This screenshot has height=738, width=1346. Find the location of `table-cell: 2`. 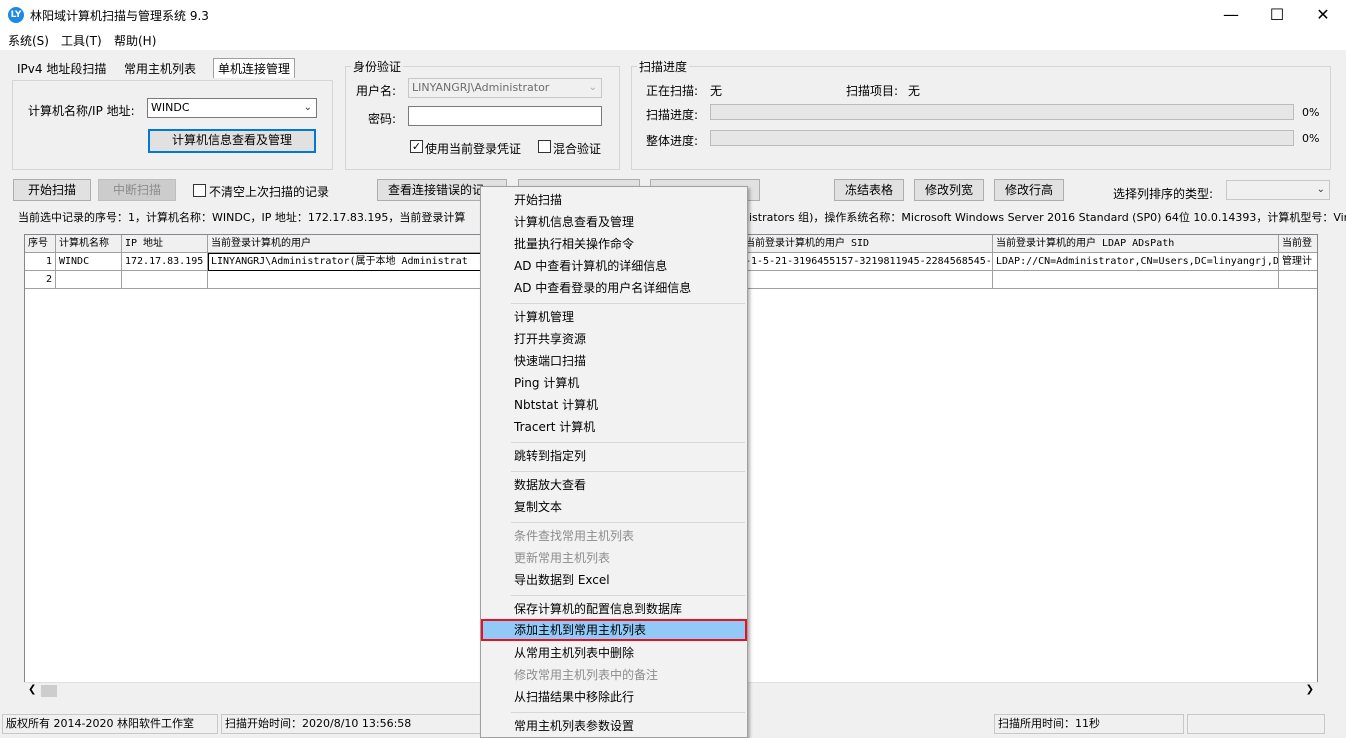

table-cell: 2 is located at coordinates (40, 280).